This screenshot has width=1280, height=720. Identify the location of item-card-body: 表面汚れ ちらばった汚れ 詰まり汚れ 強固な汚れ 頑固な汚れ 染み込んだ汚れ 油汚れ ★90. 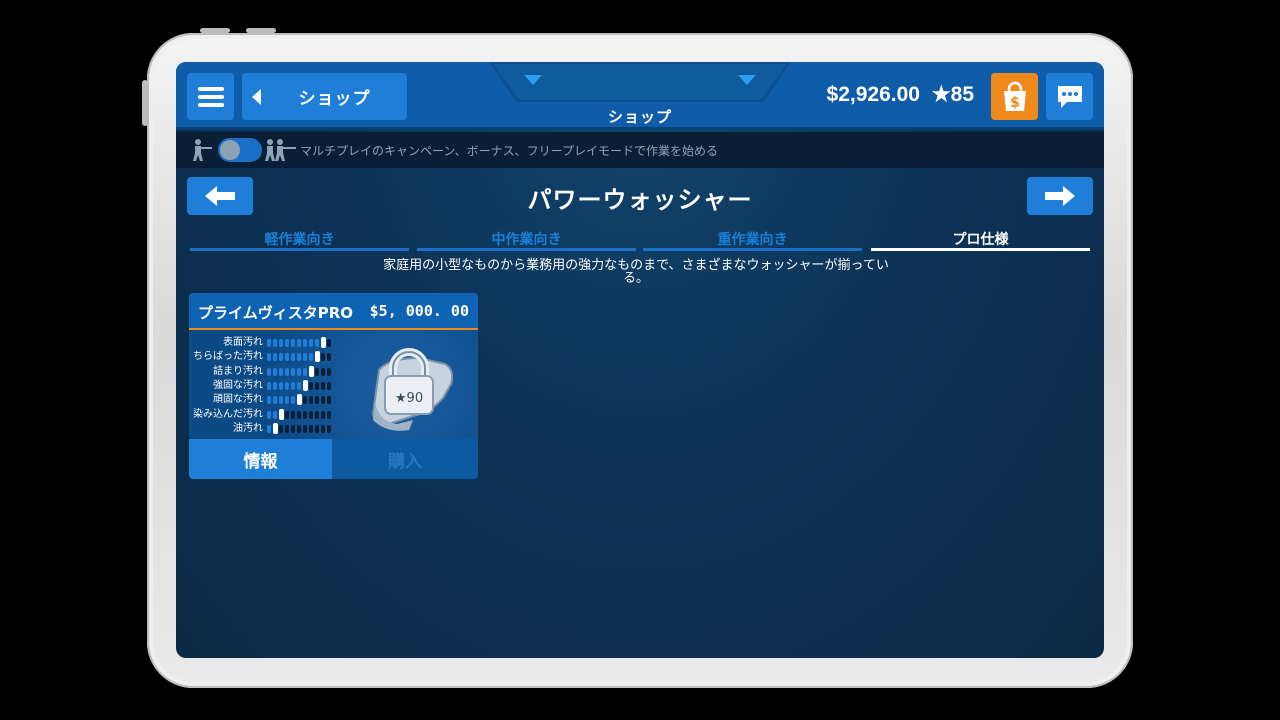
(333, 384).